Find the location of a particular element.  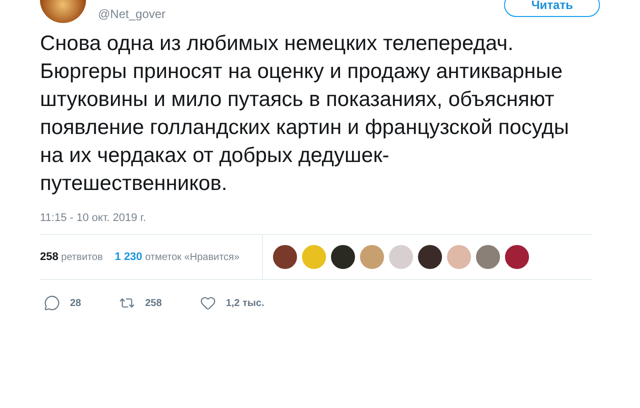

follow-button: Читать is located at coordinates (552, 8).